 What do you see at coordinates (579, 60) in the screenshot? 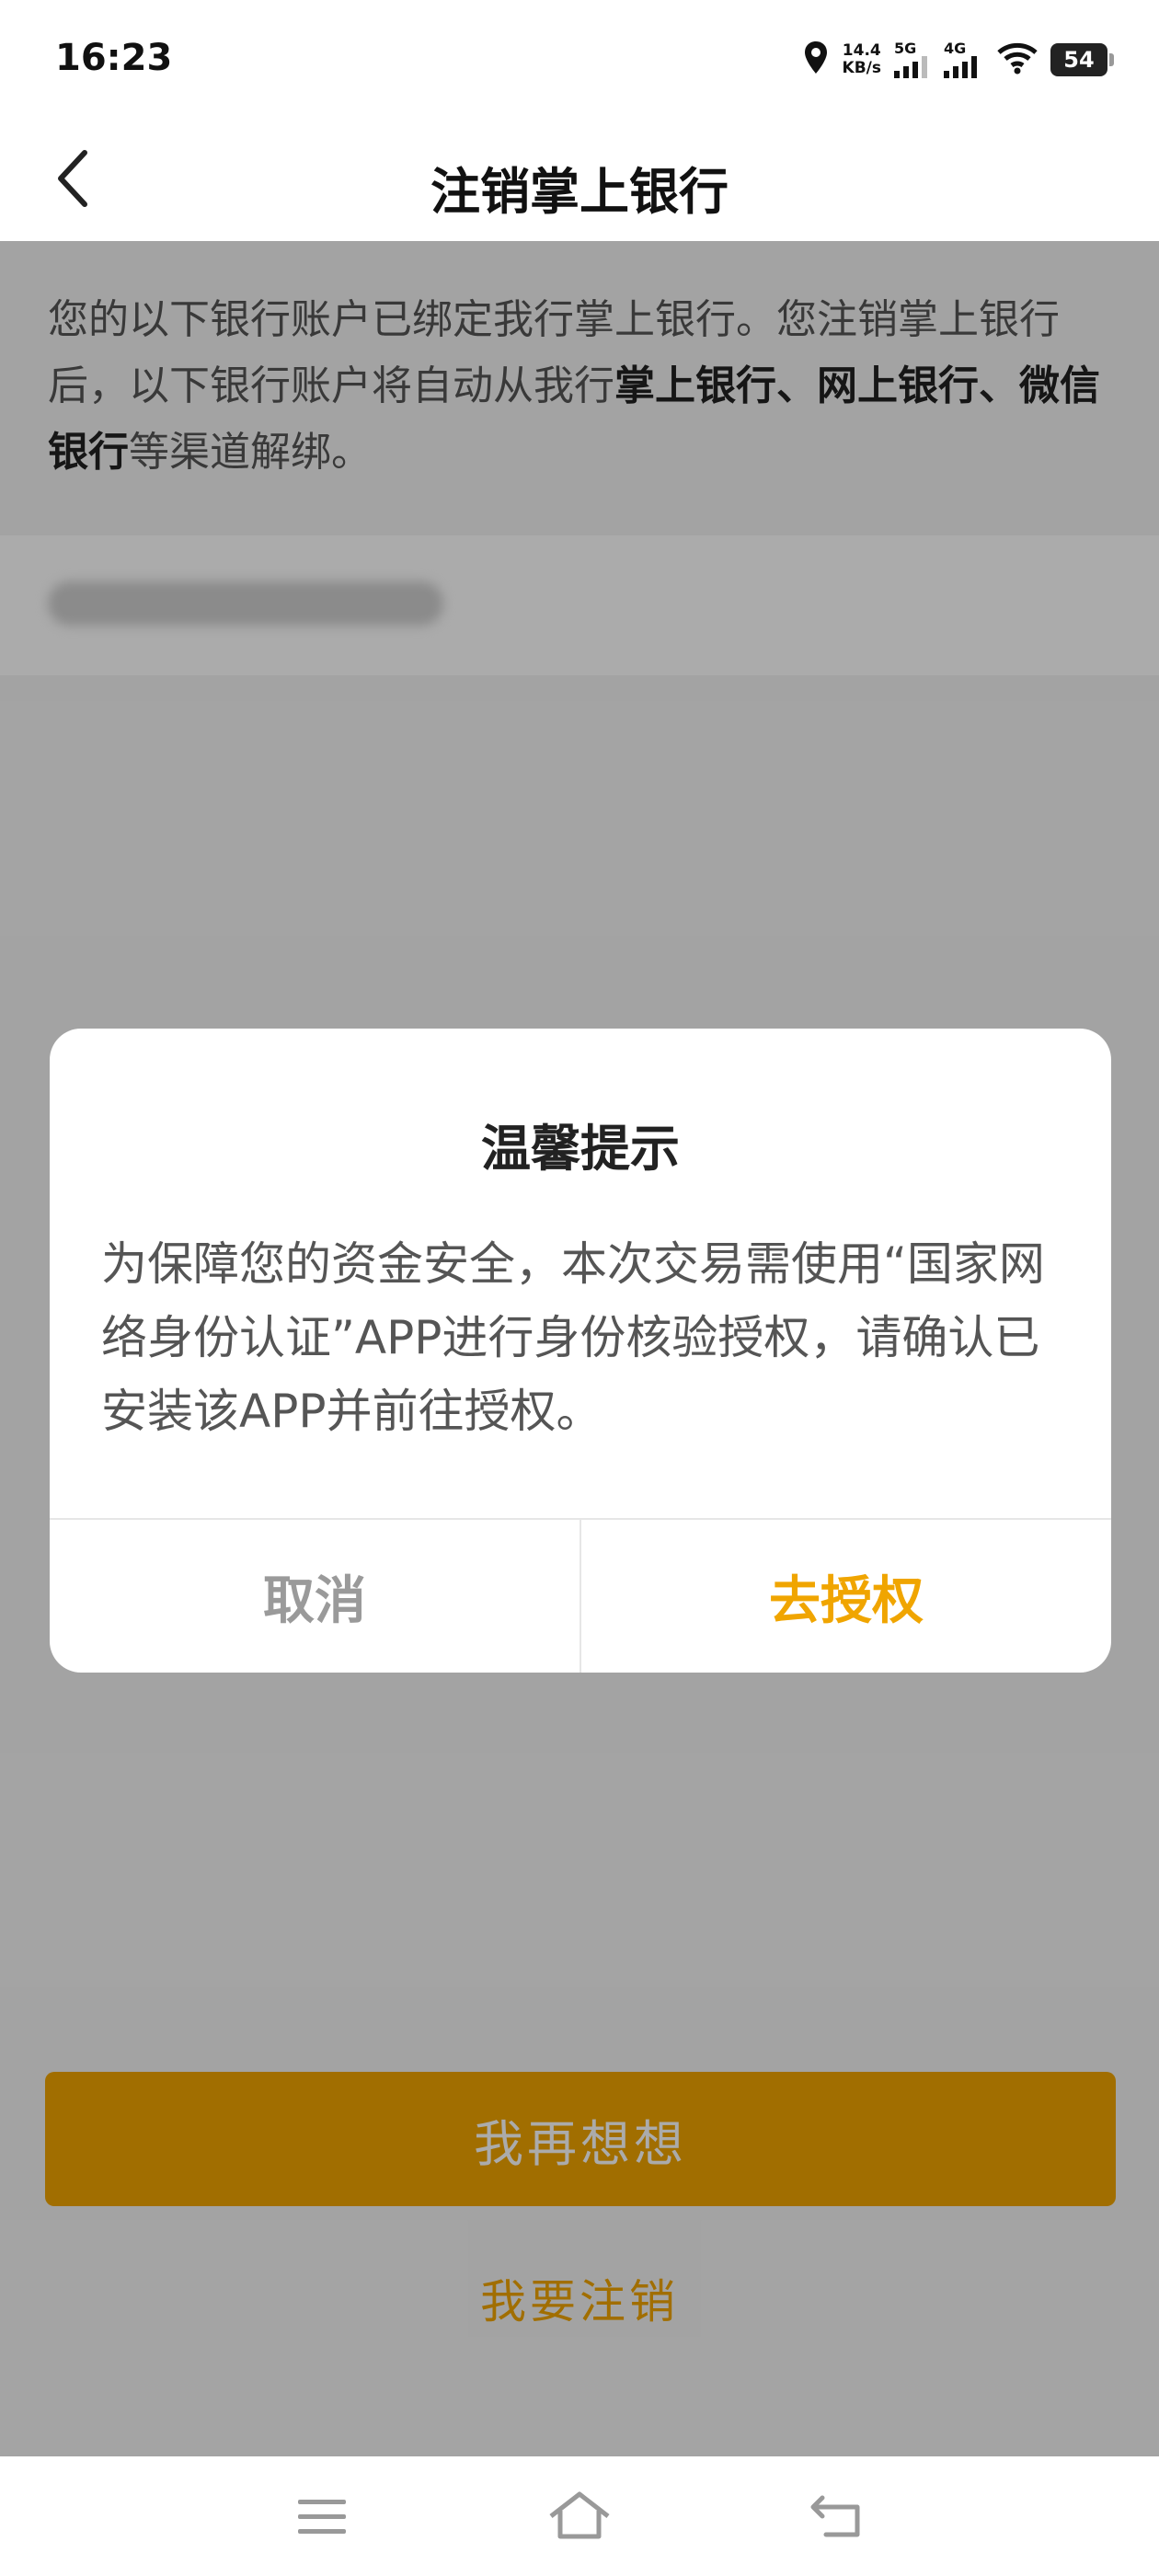
I see `status-bar: 16:23 14.4 KB/s 5G 4G 54` at bounding box center [579, 60].